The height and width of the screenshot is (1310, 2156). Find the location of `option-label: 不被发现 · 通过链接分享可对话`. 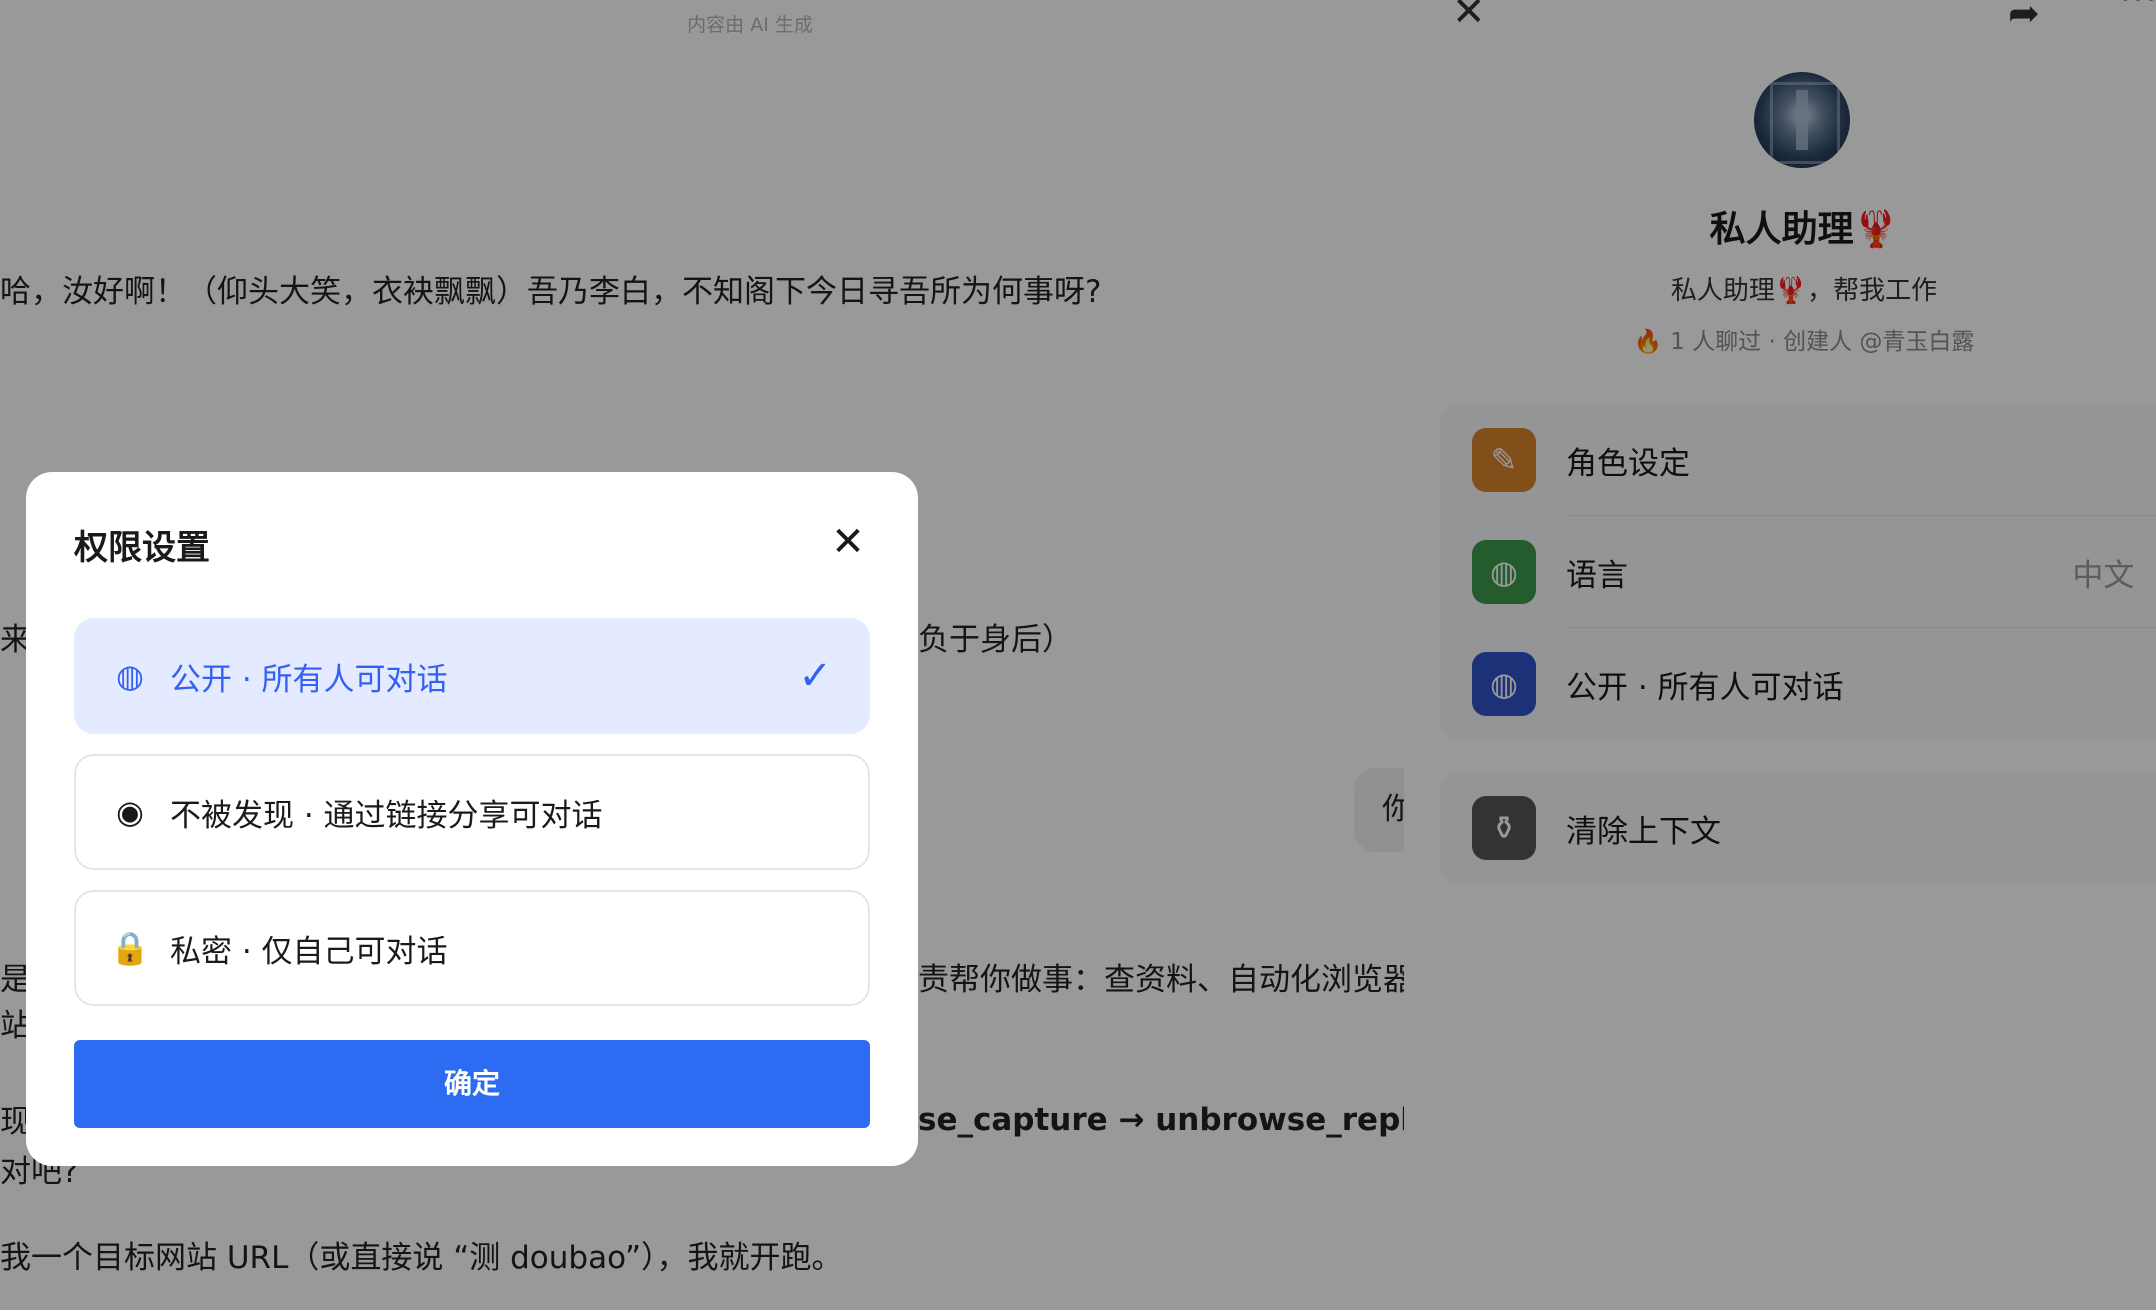

option-label: 不被发现 · 通过链接分享可对话 is located at coordinates (386, 815).